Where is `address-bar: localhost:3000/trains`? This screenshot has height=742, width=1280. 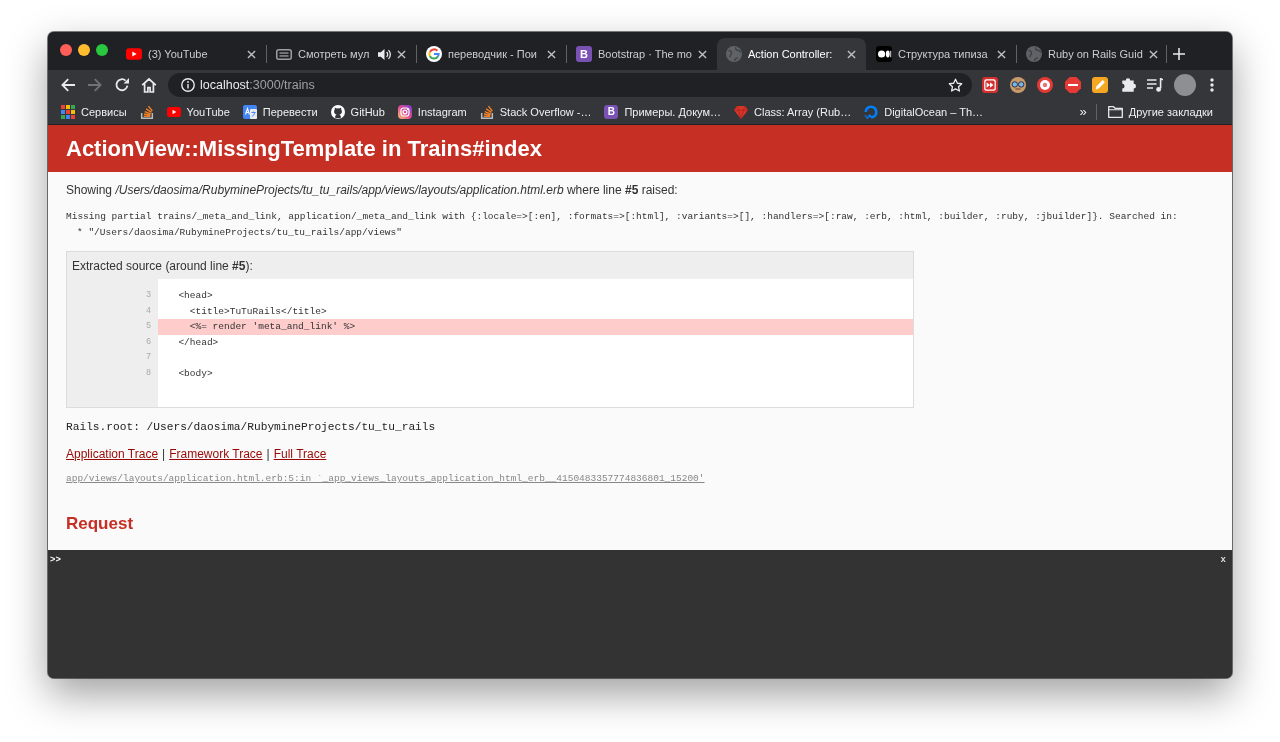 address-bar: localhost:3000/trains is located at coordinates (570, 85).